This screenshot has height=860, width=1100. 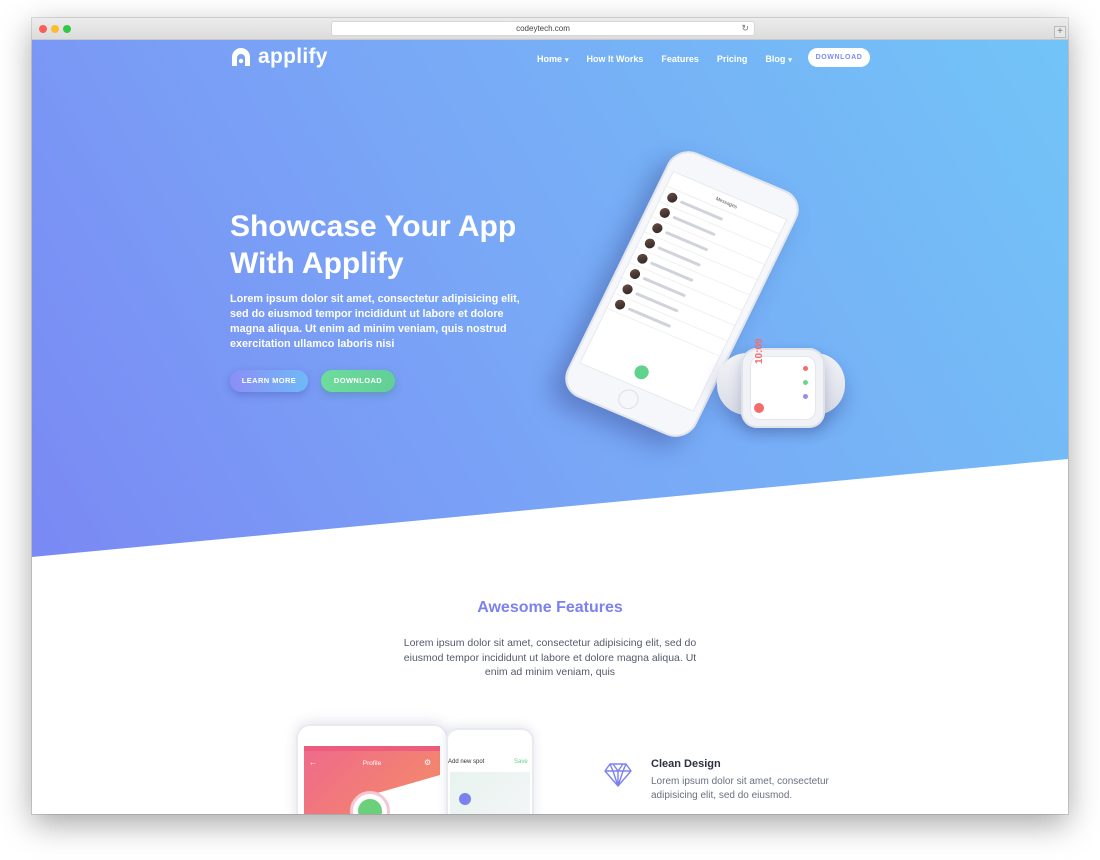 I want to click on nav-item-how-it-works: How It Works, so click(x=615, y=59).